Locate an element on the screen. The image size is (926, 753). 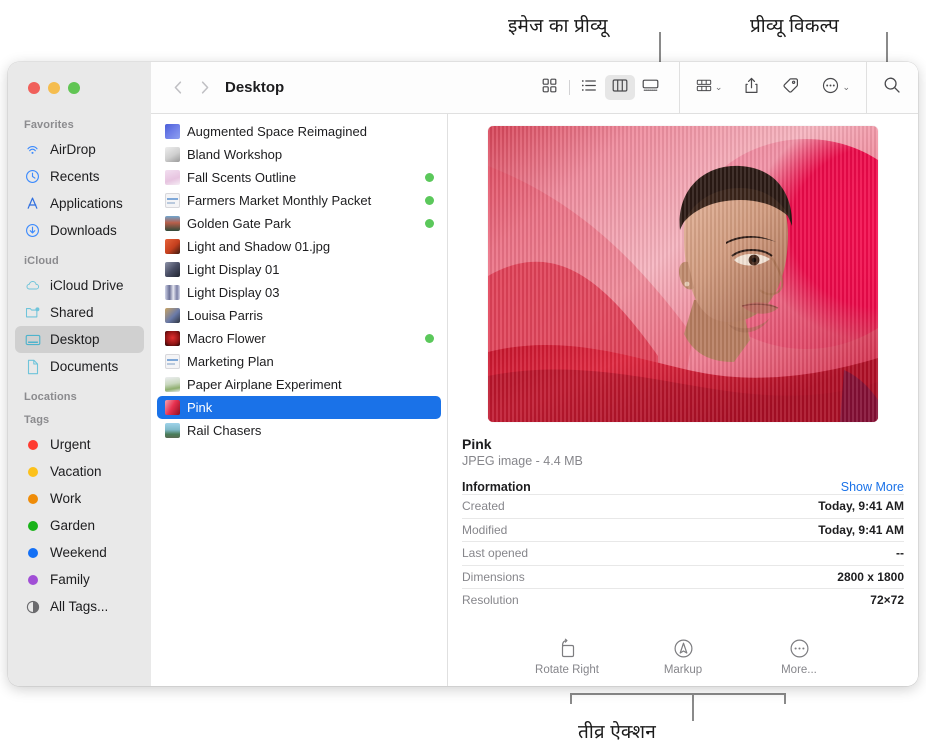
back-button is located at coordinates (178, 88).